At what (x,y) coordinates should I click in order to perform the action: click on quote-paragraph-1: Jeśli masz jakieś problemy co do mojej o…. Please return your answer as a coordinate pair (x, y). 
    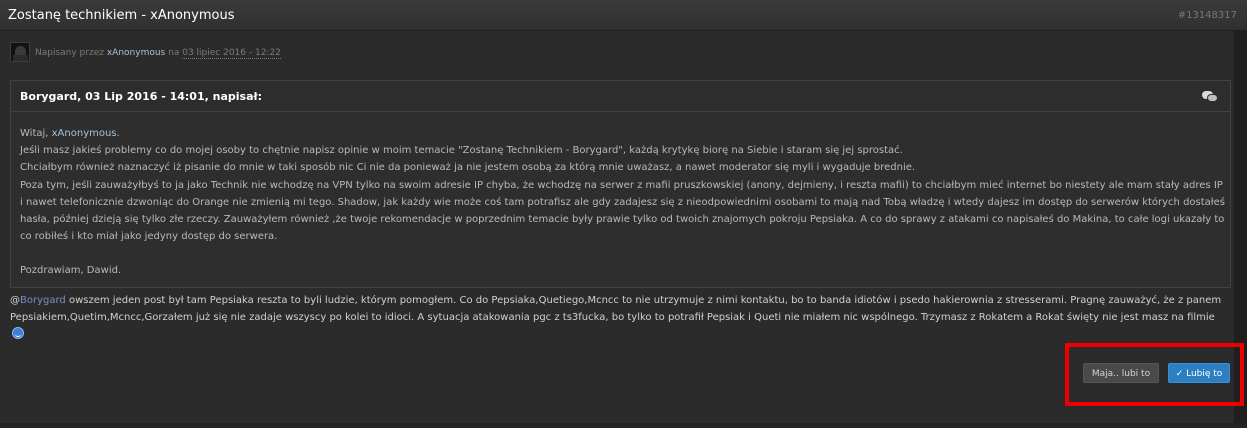
    Looking at the image, I should click on (461, 151).